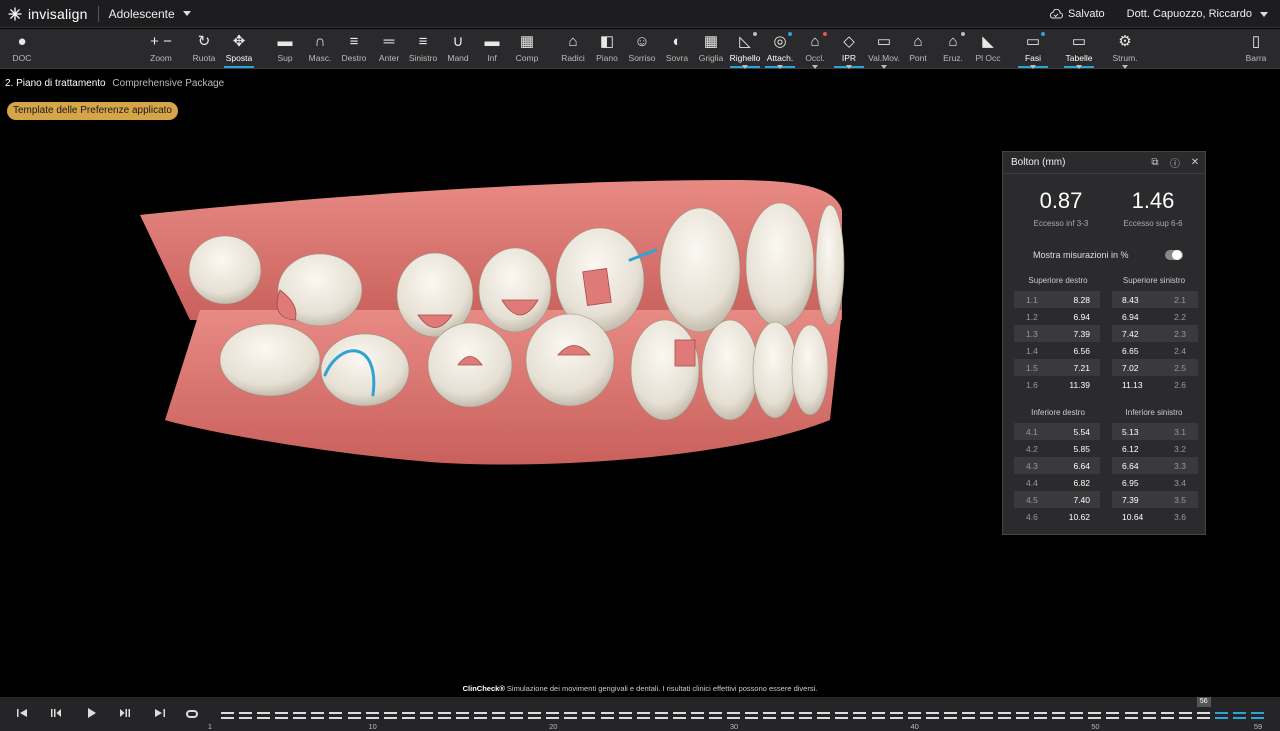 This screenshot has width=1280, height=731. I want to click on timeline-start-knob, so click(192, 714).